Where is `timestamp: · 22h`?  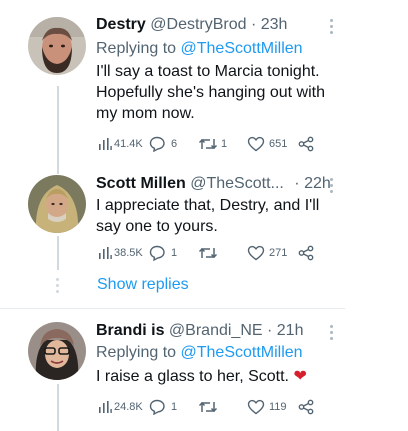
timestamp: · 22h is located at coordinates (312, 183).